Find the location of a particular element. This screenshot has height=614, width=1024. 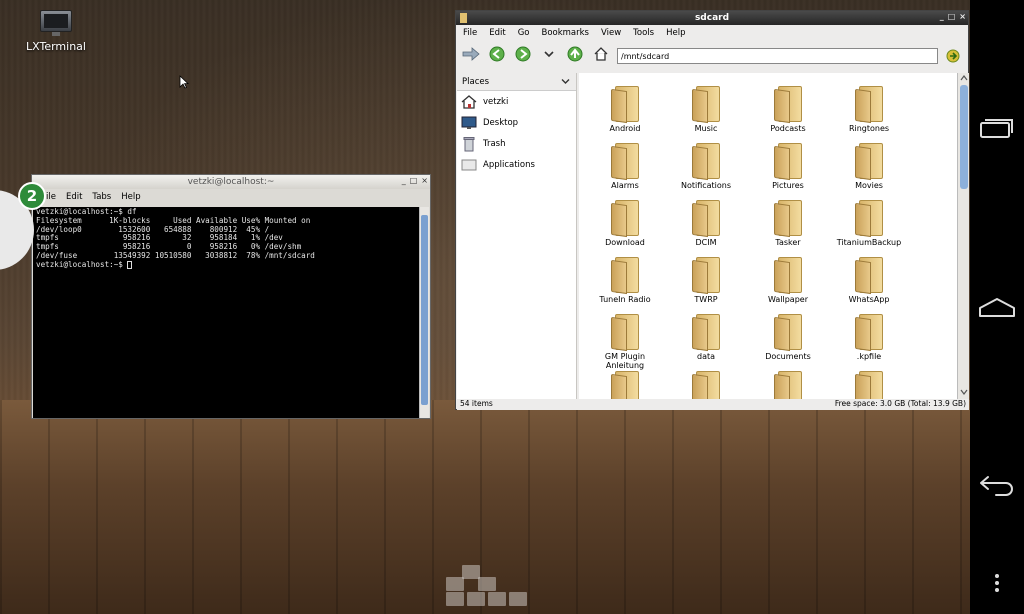

file-label: Download is located at coordinates (625, 242).